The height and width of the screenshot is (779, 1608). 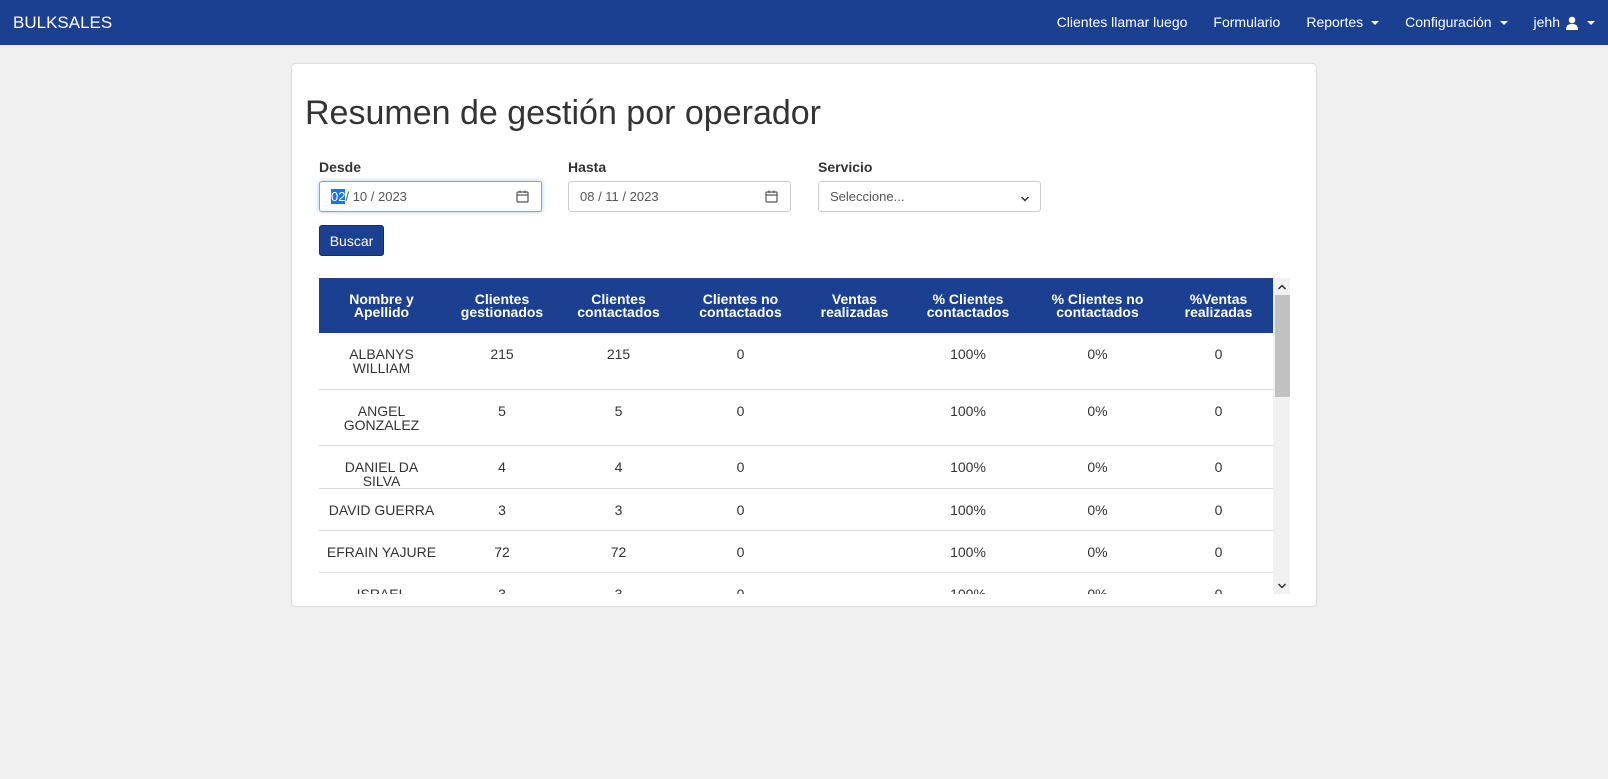 I want to click on table-cell: EFRAIN YAJURE, so click(x=381, y=551).